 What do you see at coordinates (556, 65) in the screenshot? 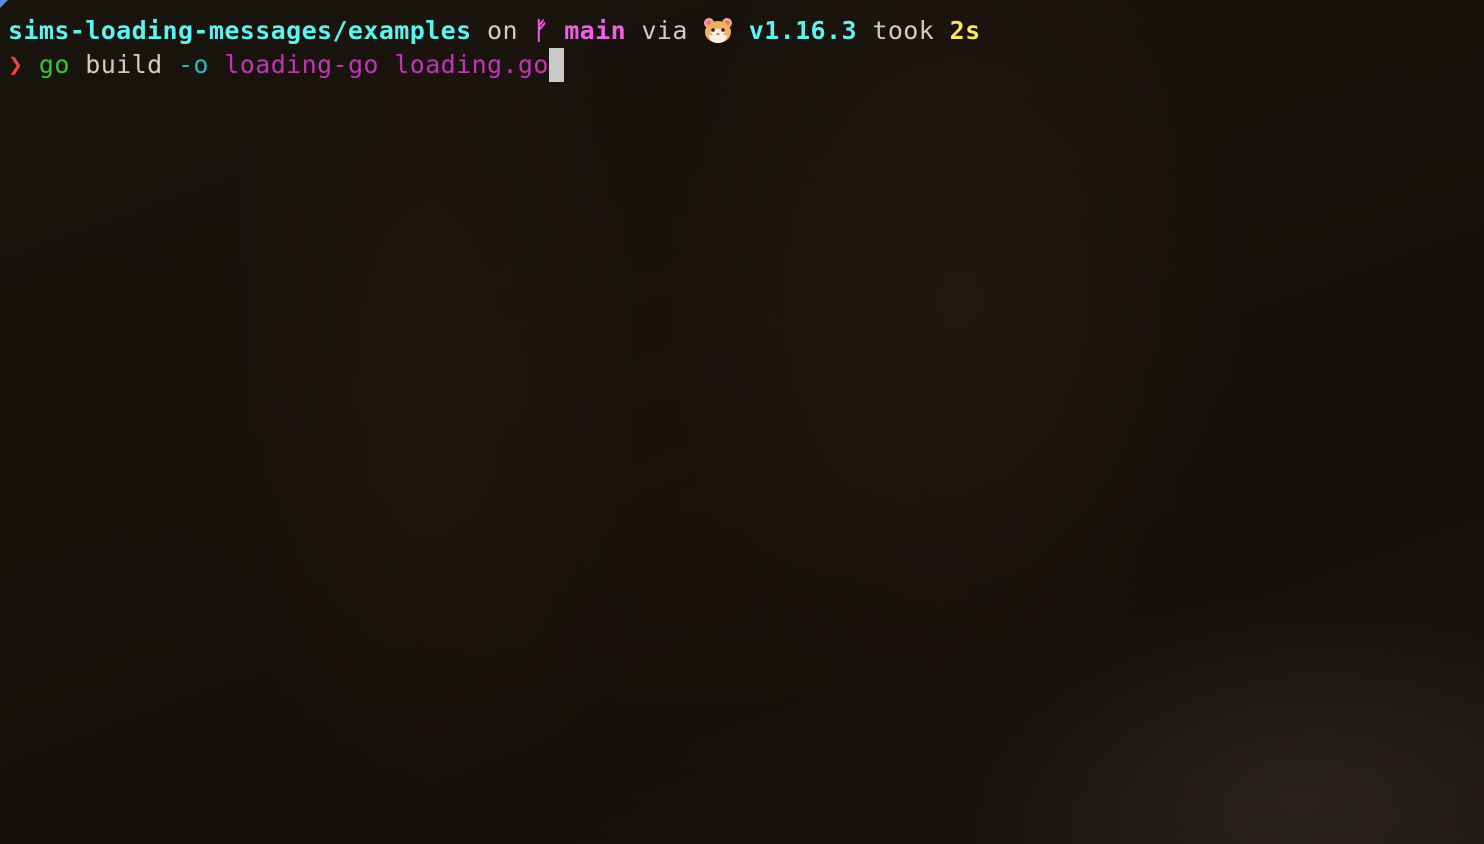
I see `text-cursor` at bounding box center [556, 65].